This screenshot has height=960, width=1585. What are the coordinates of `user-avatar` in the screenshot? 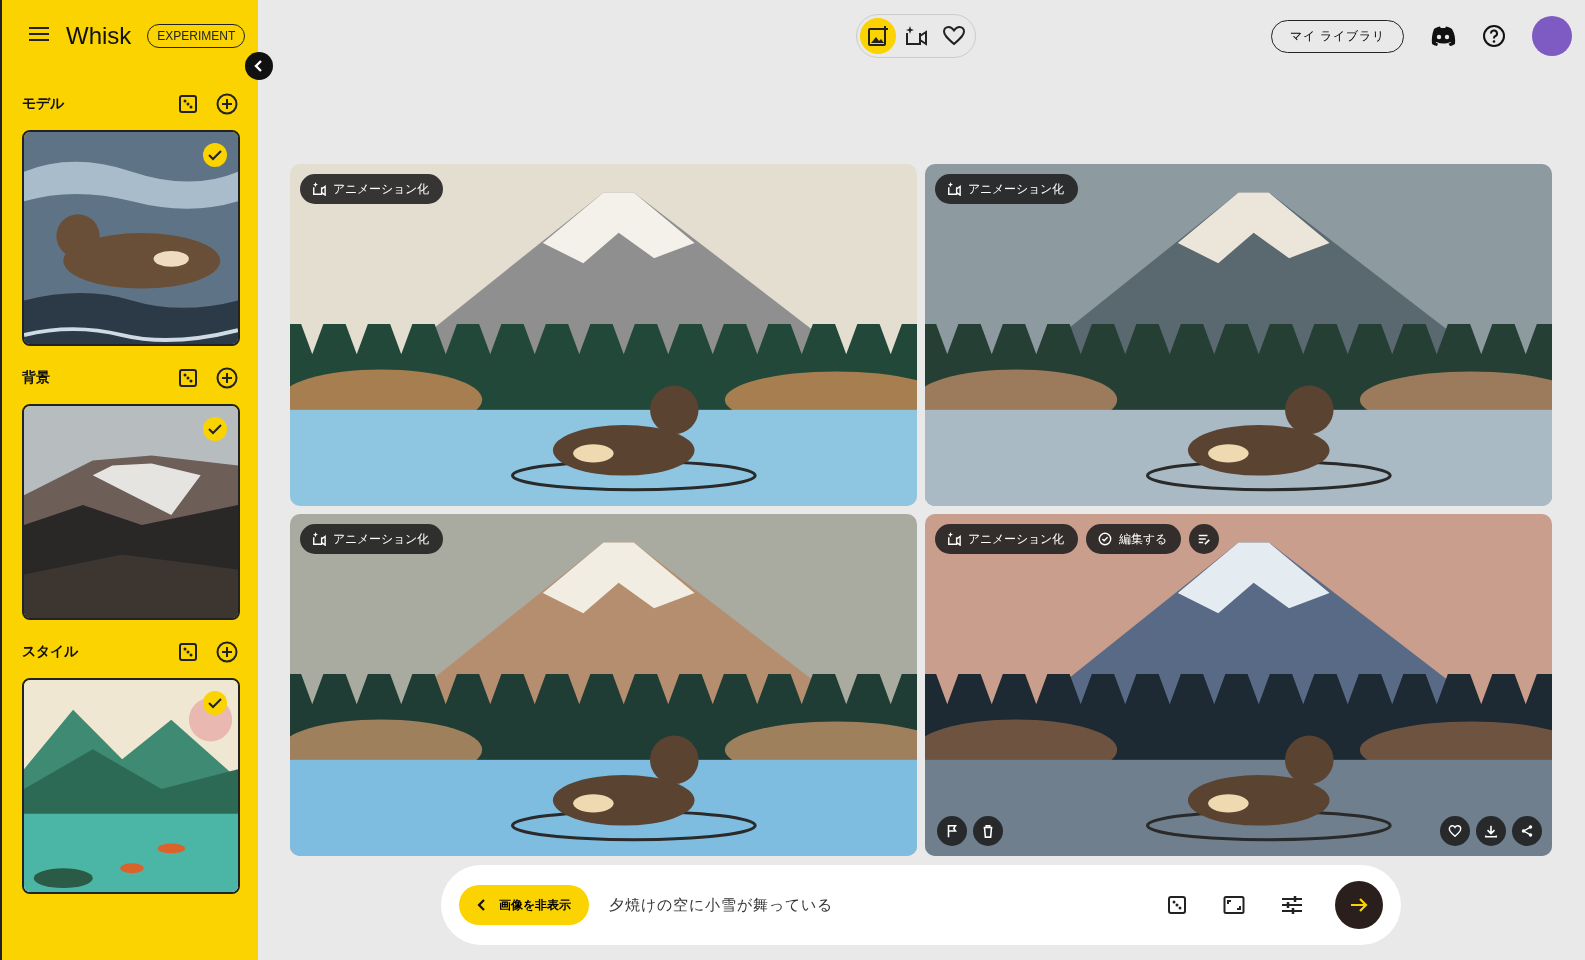 It's located at (1552, 36).